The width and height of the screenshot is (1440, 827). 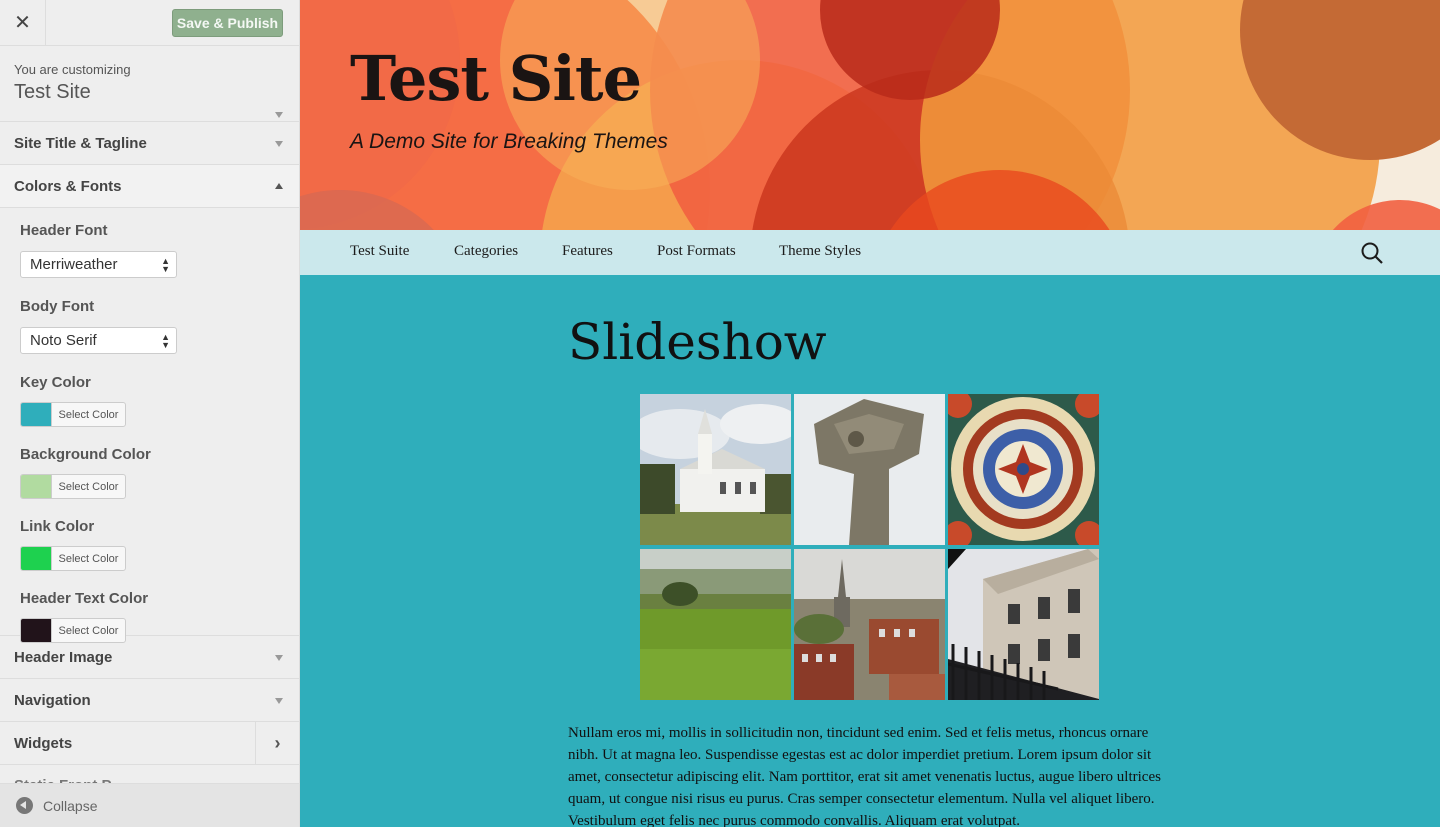 What do you see at coordinates (149, 84) in the screenshot?
I see `customizing-info-panel: You are customizing Test Site` at bounding box center [149, 84].